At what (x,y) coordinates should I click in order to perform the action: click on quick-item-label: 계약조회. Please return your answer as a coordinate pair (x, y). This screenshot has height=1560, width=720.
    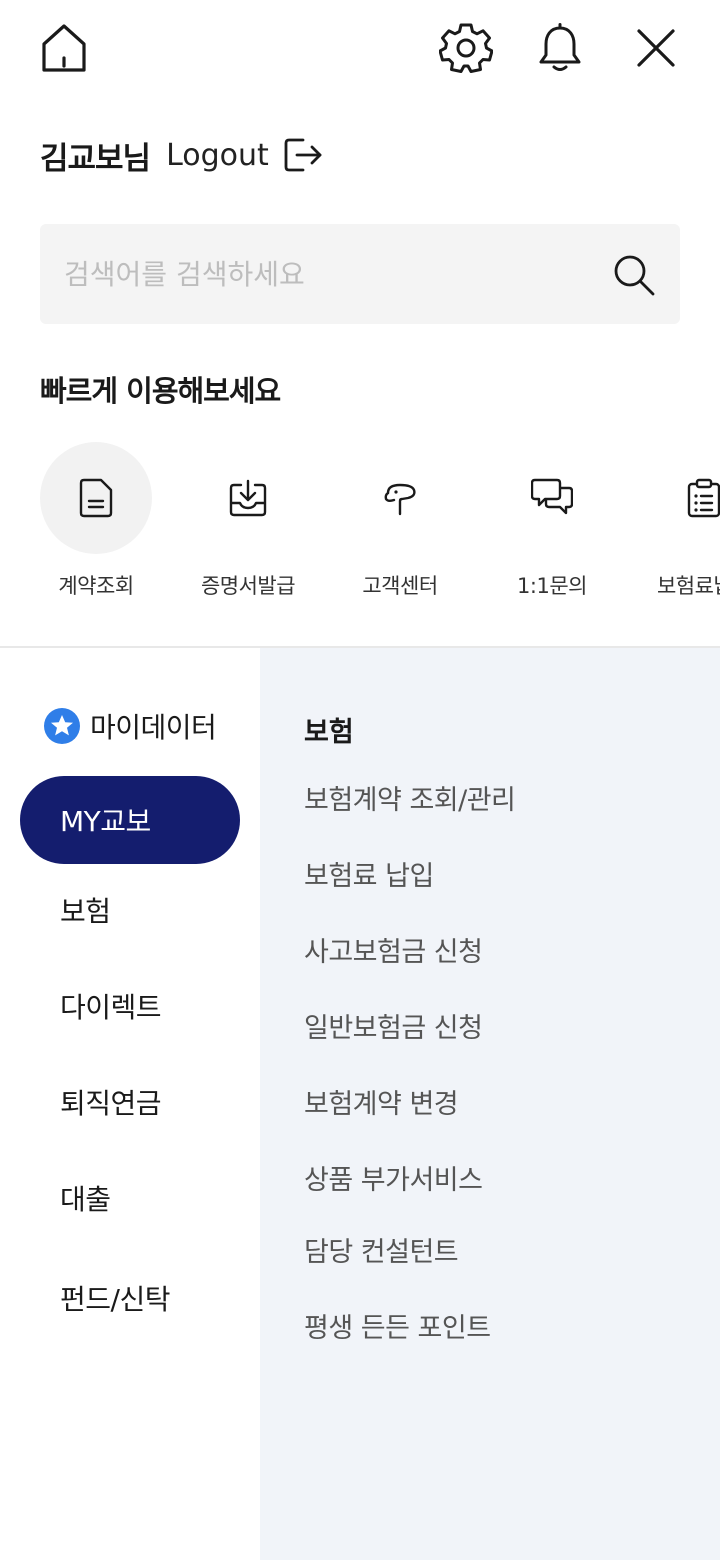
    Looking at the image, I should click on (96, 586).